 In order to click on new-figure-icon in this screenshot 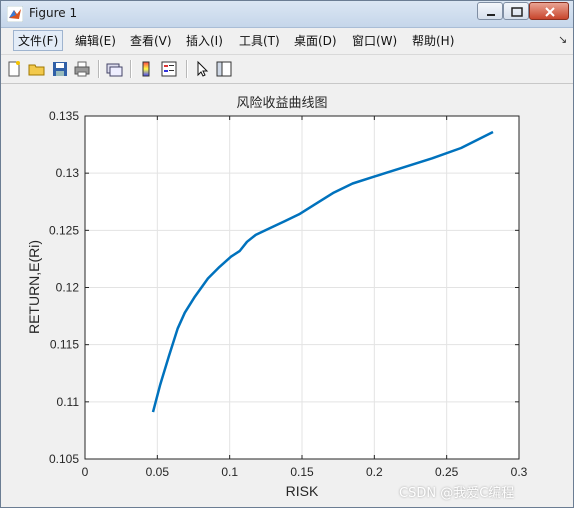, I will do `click(14, 69)`.